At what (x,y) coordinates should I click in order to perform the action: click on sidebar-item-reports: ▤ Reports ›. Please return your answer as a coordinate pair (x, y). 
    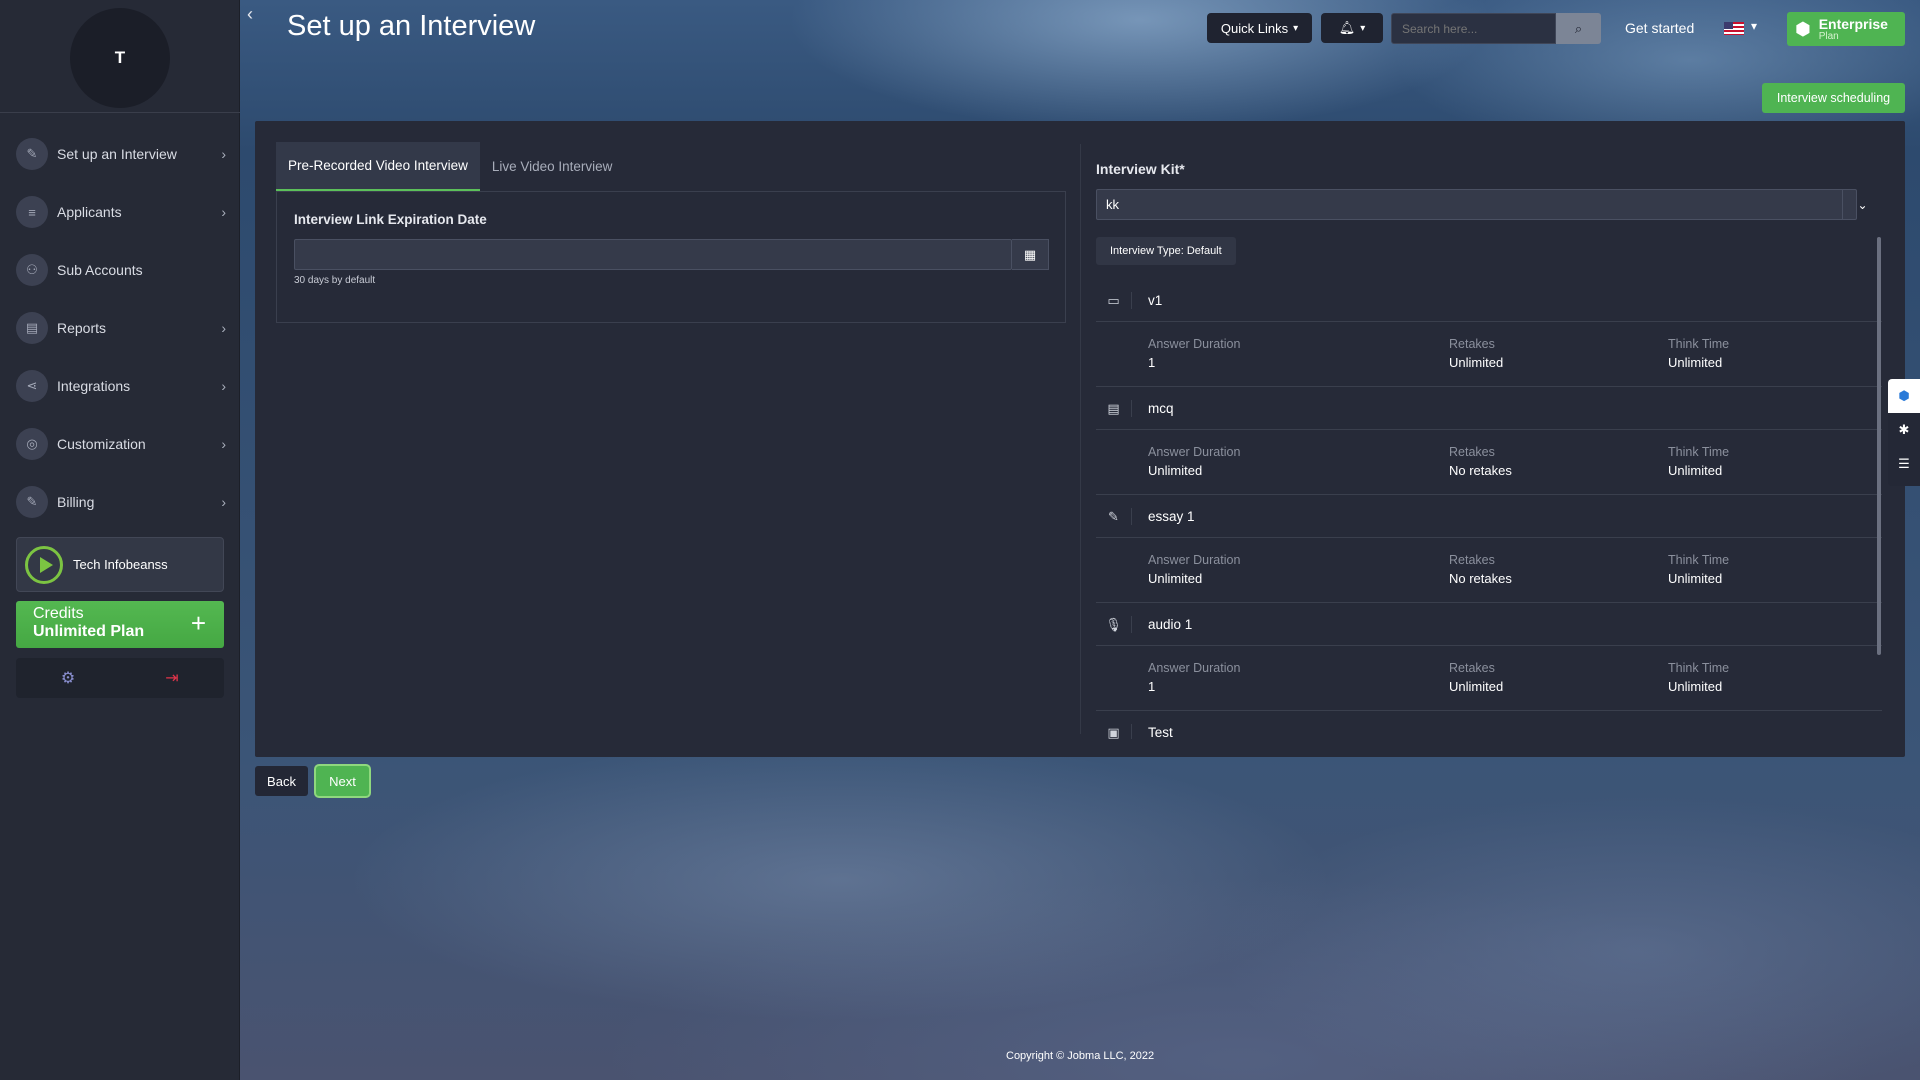
    Looking at the image, I should click on (120, 328).